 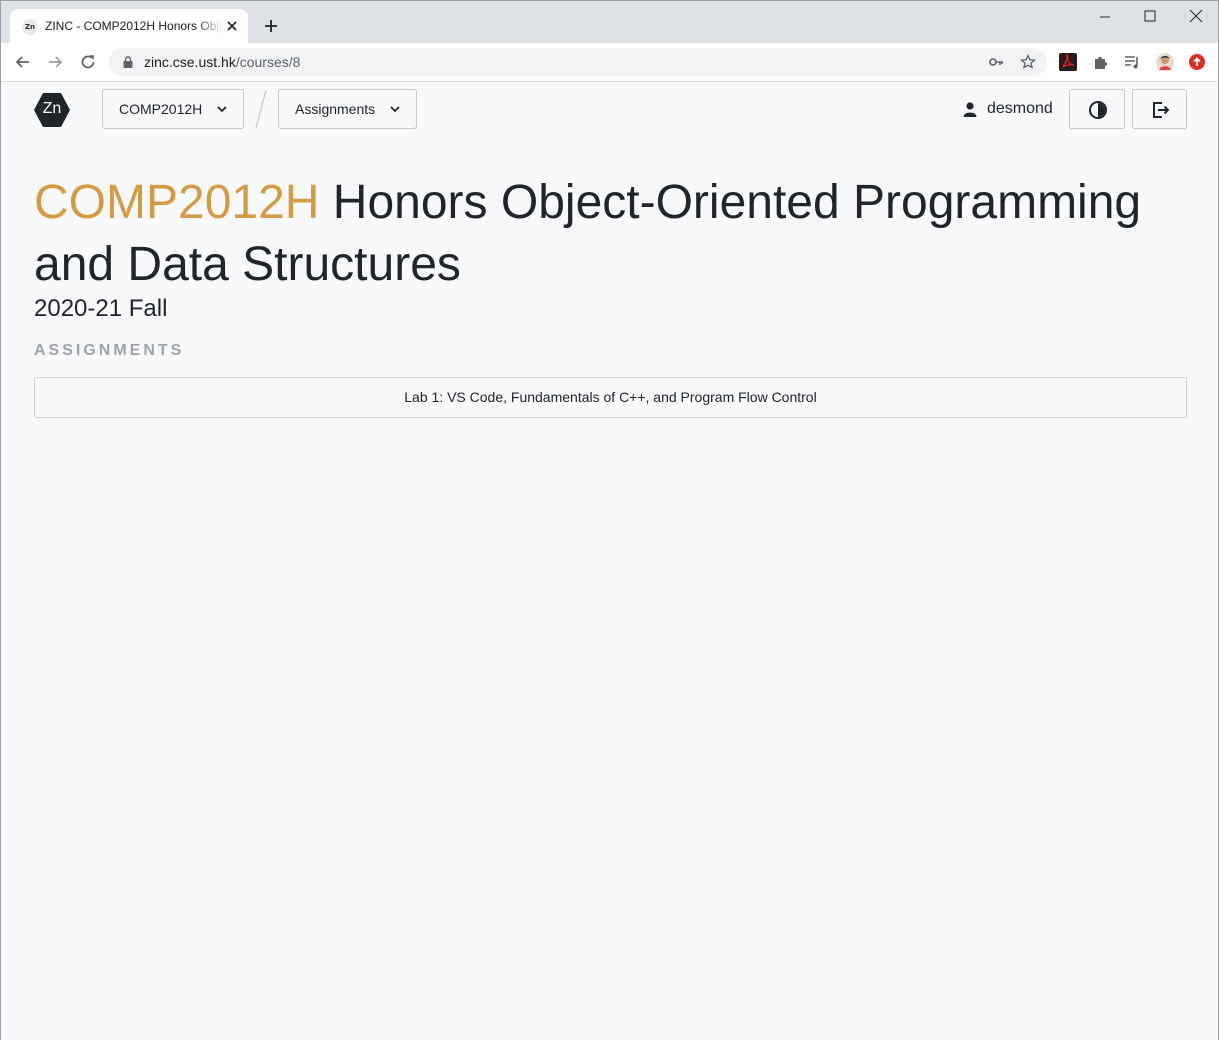 I want to click on section-dropdown-label: Assignments, so click(x=335, y=109).